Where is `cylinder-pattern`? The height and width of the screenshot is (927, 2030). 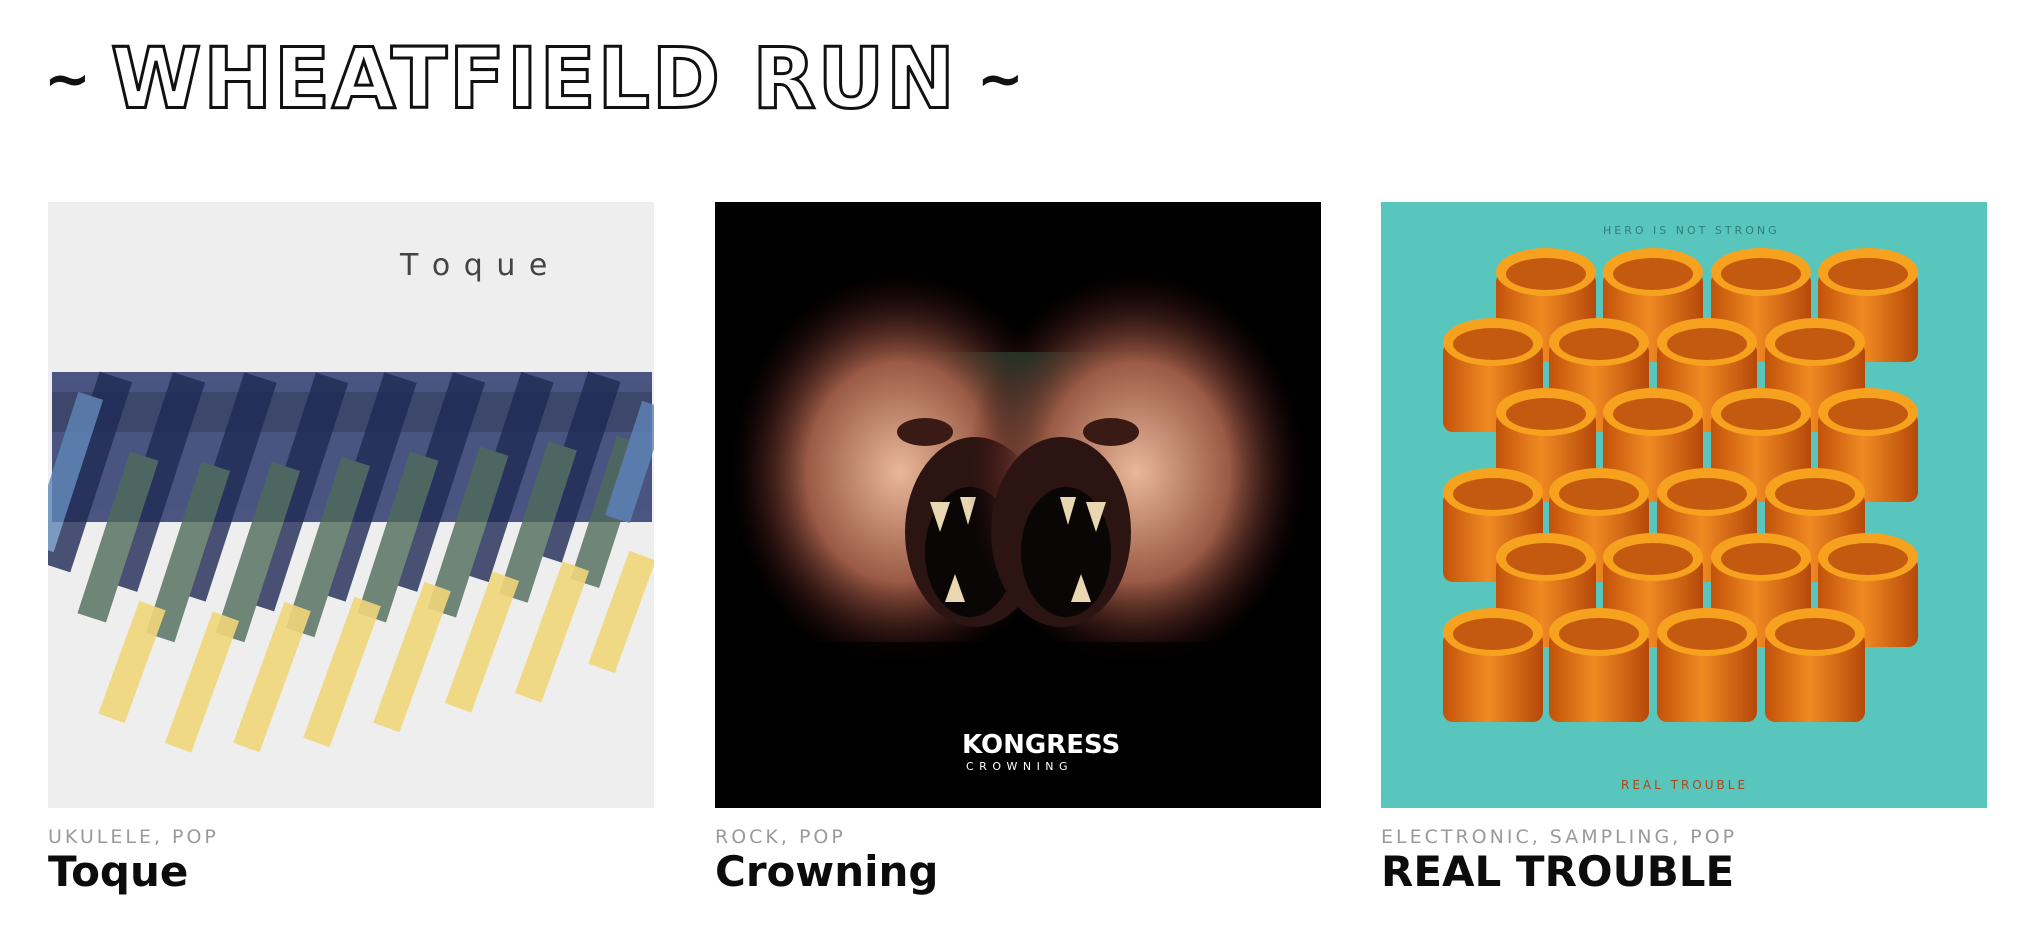 cylinder-pattern is located at coordinates (1680, 485).